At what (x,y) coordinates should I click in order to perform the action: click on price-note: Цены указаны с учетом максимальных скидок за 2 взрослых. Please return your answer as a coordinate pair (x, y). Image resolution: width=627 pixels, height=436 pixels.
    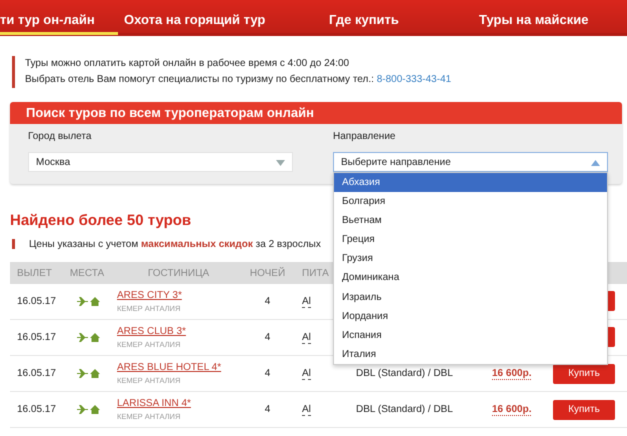
    Looking at the image, I should click on (175, 244).